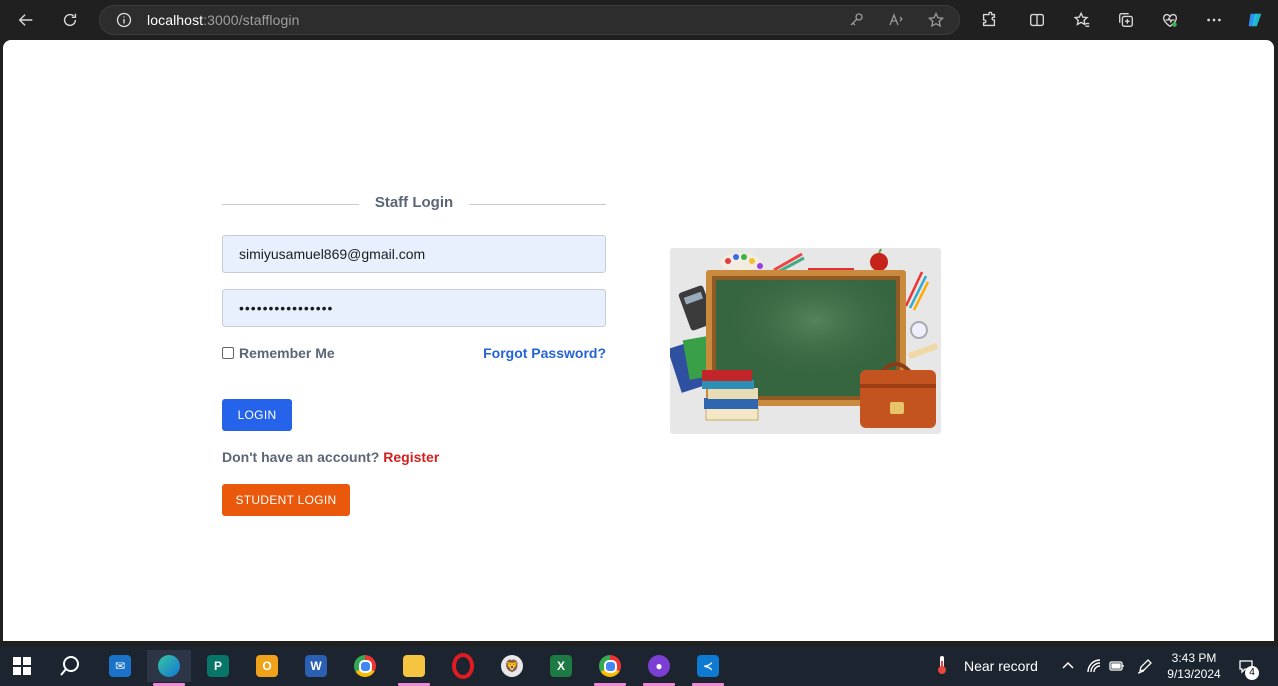  I want to click on signup-prompt: Don't have an account? Register, so click(330, 457).